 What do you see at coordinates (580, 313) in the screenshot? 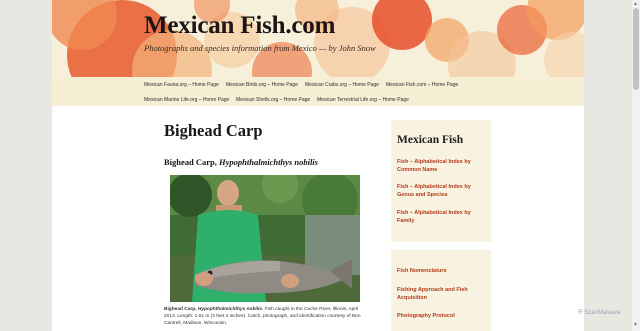
I see `shield-icon: ⛨` at bounding box center [580, 313].